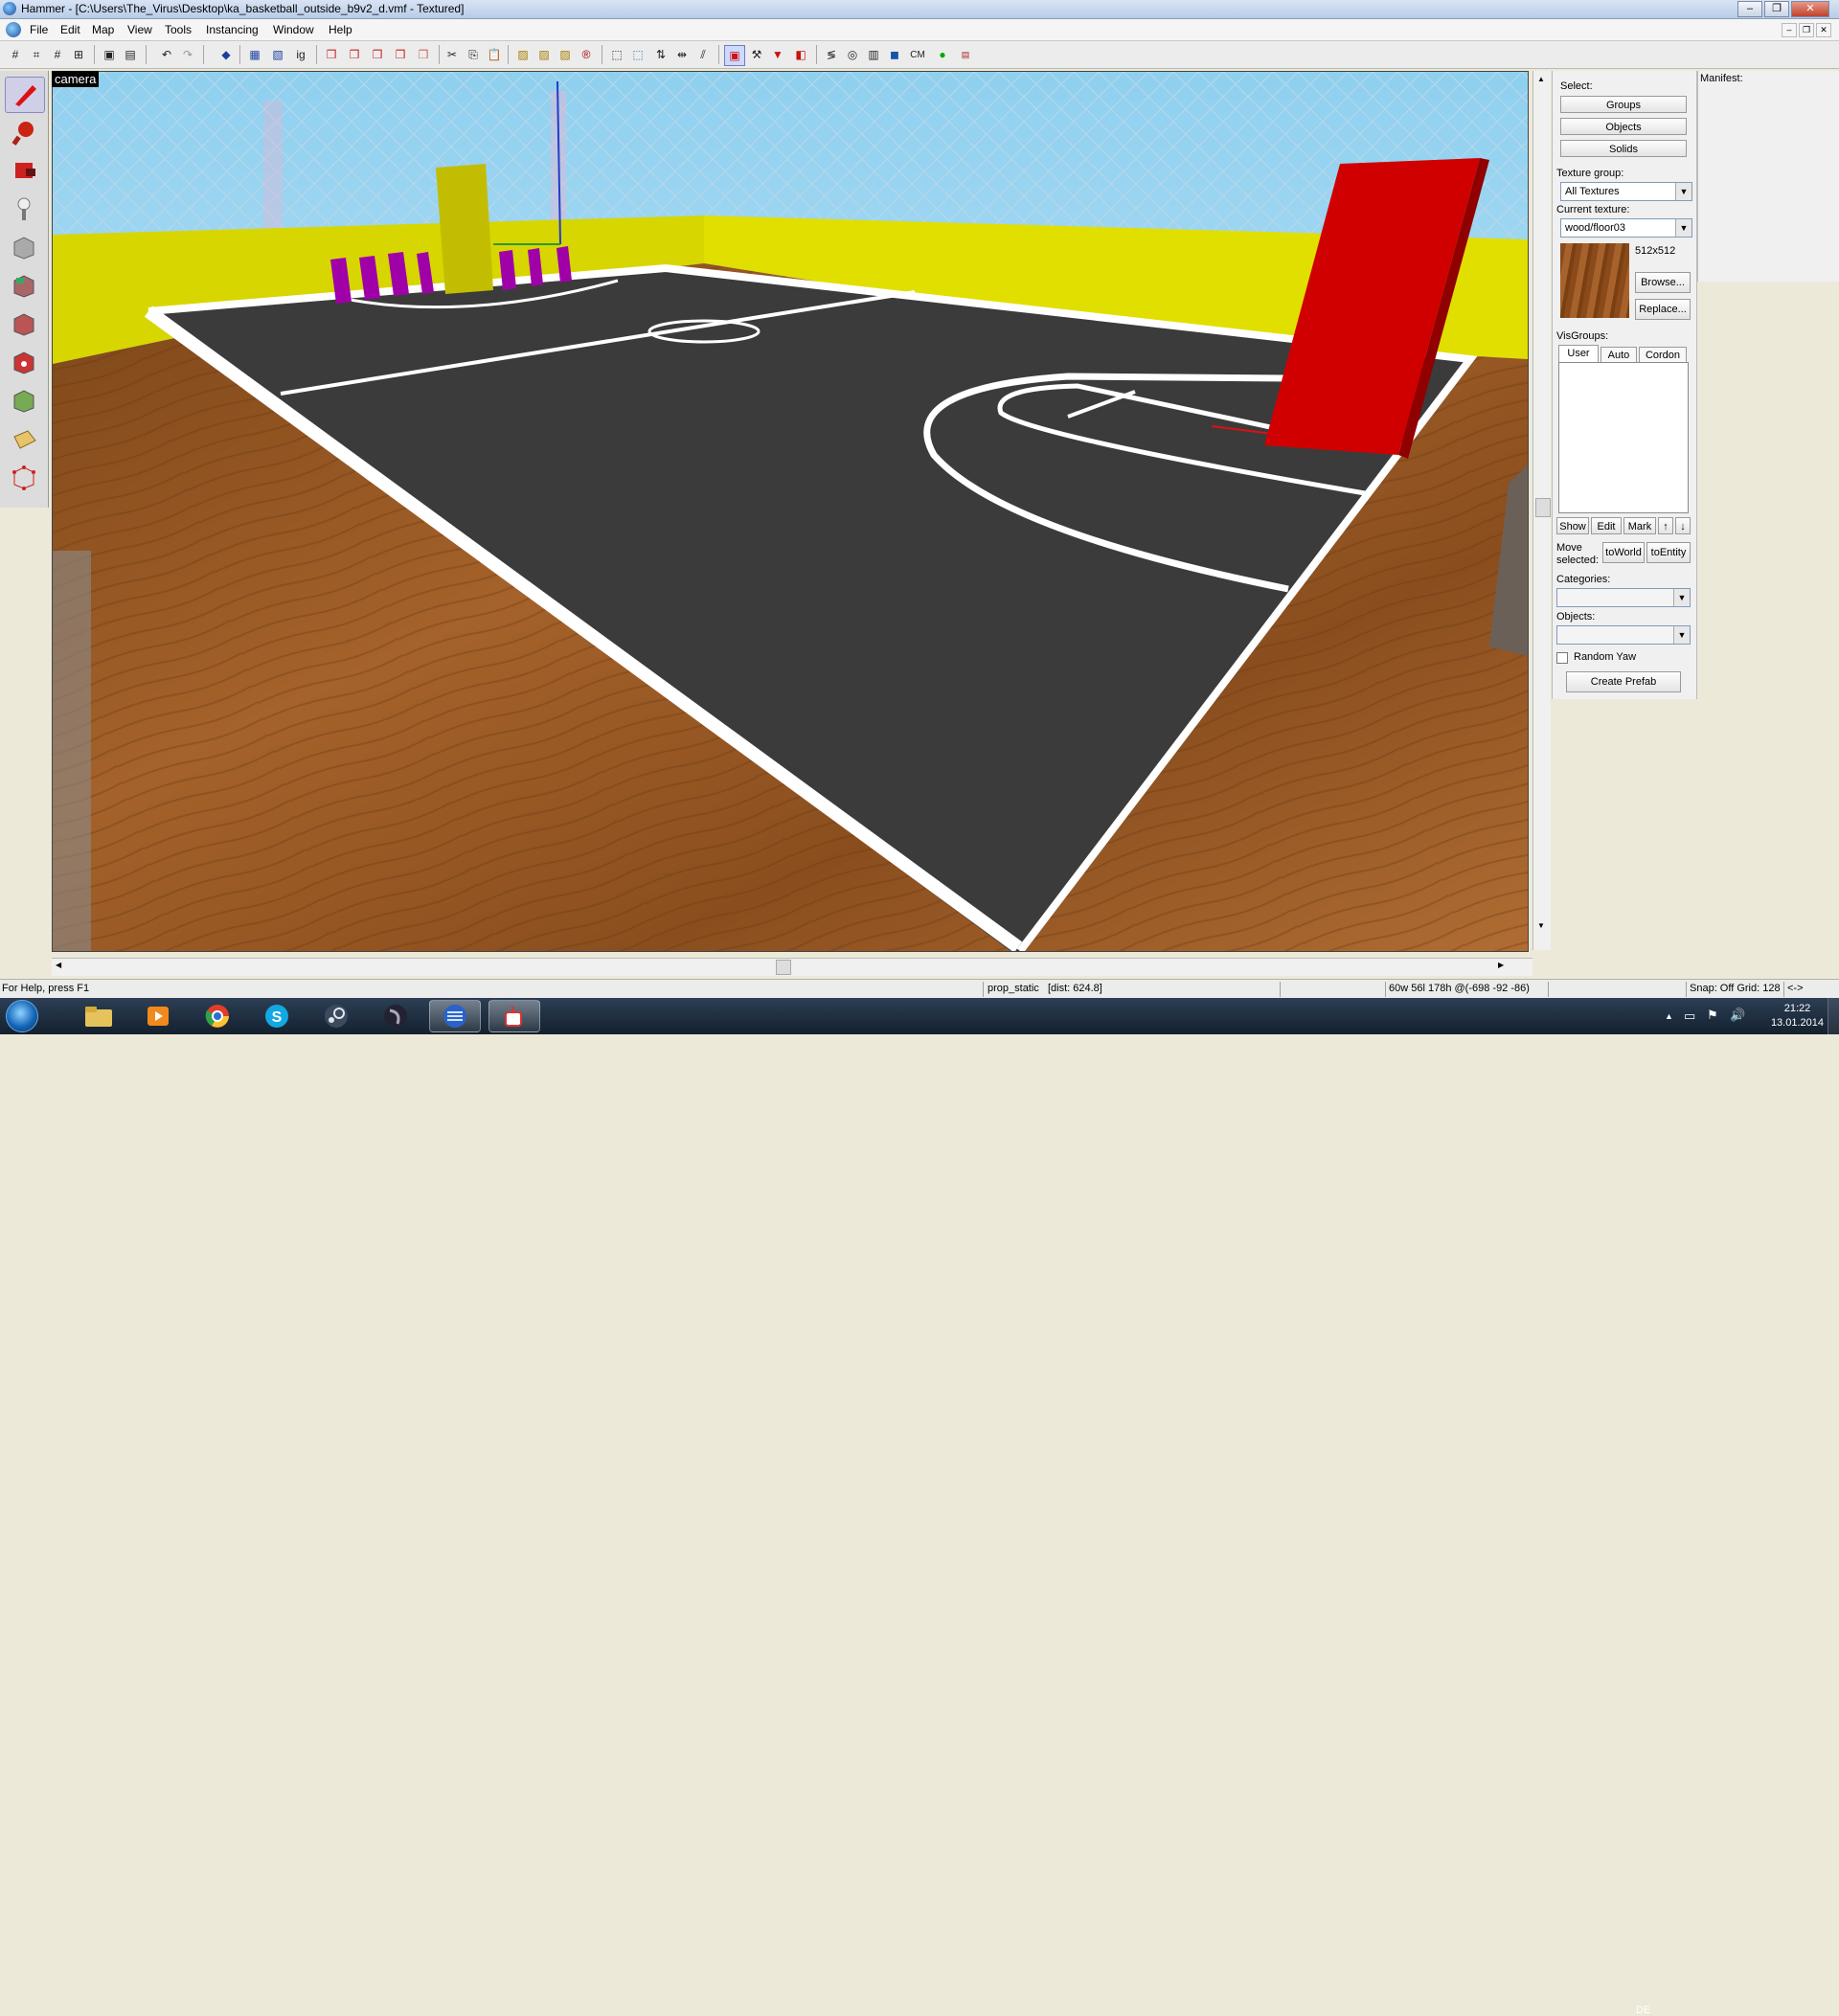 The width and height of the screenshot is (1839, 2016). What do you see at coordinates (99, 1016) in the screenshot?
I see `explorer-icon` at bounding box center [99, 1016].